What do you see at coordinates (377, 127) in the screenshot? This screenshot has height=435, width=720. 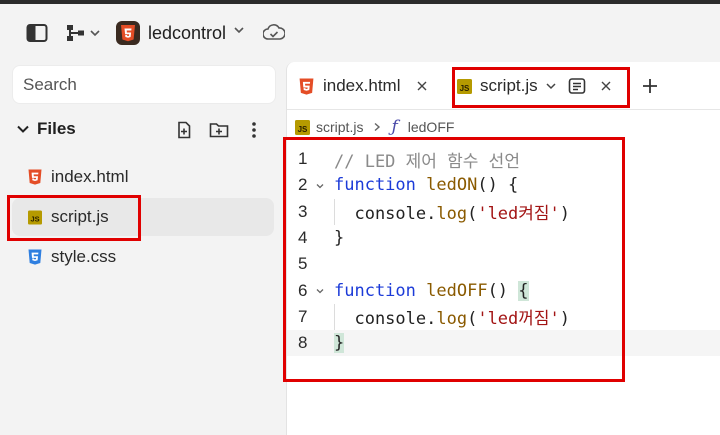 I see `chevron-right-icon` at bounding box center [377, 127].